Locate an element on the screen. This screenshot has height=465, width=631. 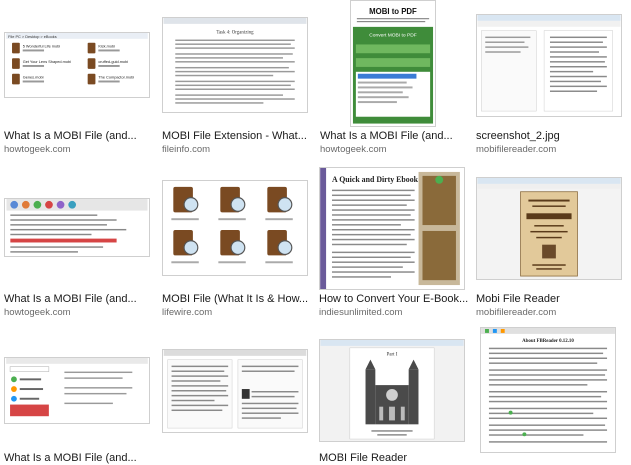
cathedral-book-page-screenshot: Part I is located at coordinates (392, 390).